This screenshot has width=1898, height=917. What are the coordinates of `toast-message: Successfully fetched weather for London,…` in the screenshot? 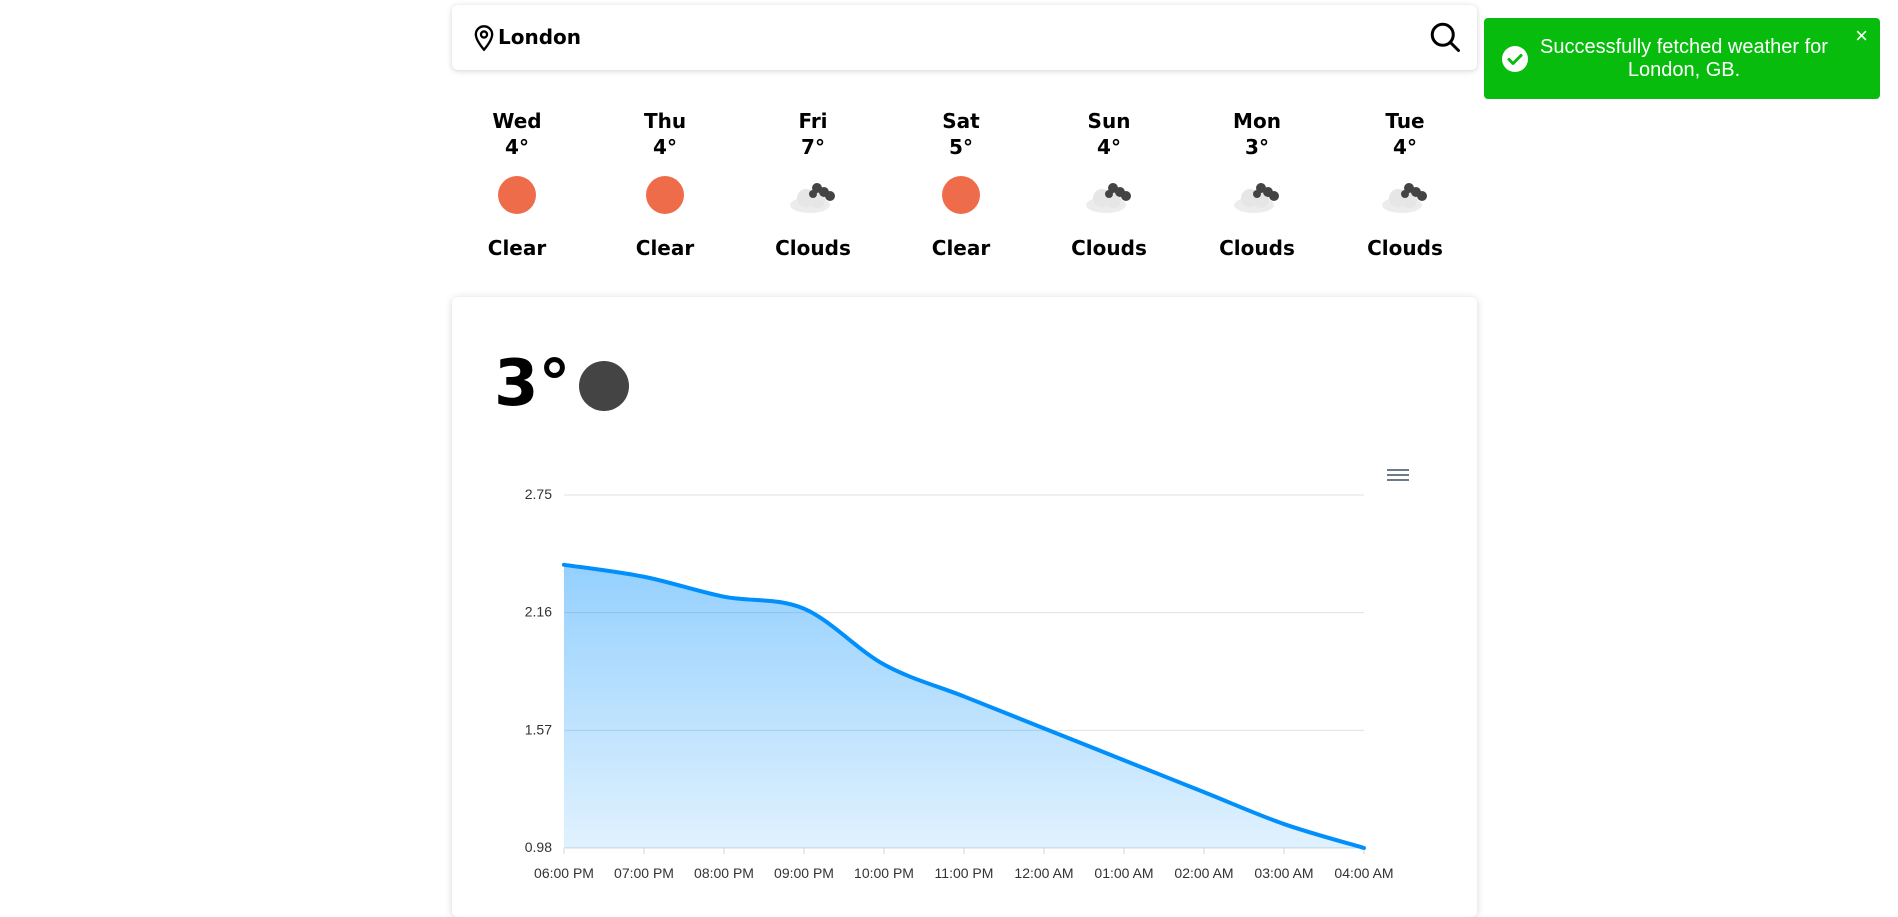 It's located at (1684, 59).